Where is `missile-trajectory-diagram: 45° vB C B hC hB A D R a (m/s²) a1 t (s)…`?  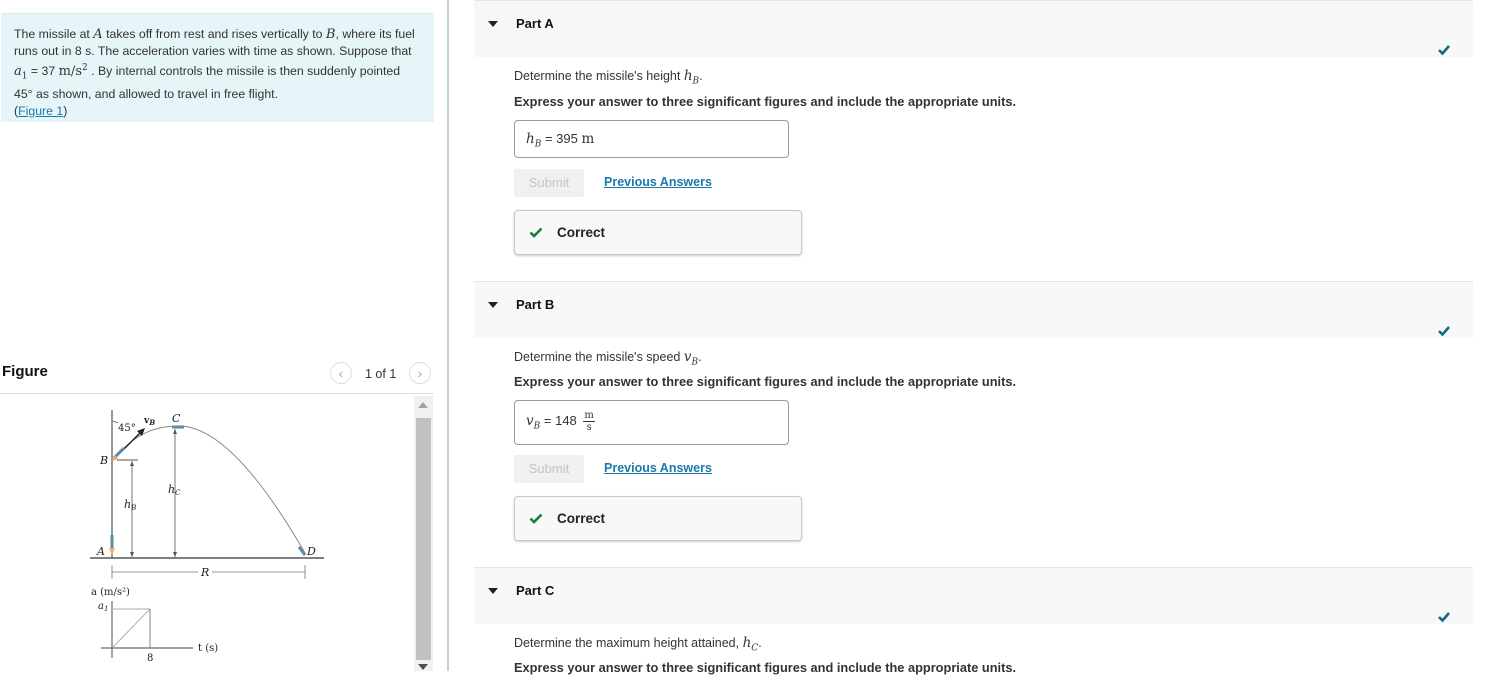 missile-trajectory-diagram: 45° vB C B hC hB A D R a (m/s²) a1 t (s)… is located at coordinates (207, 537).